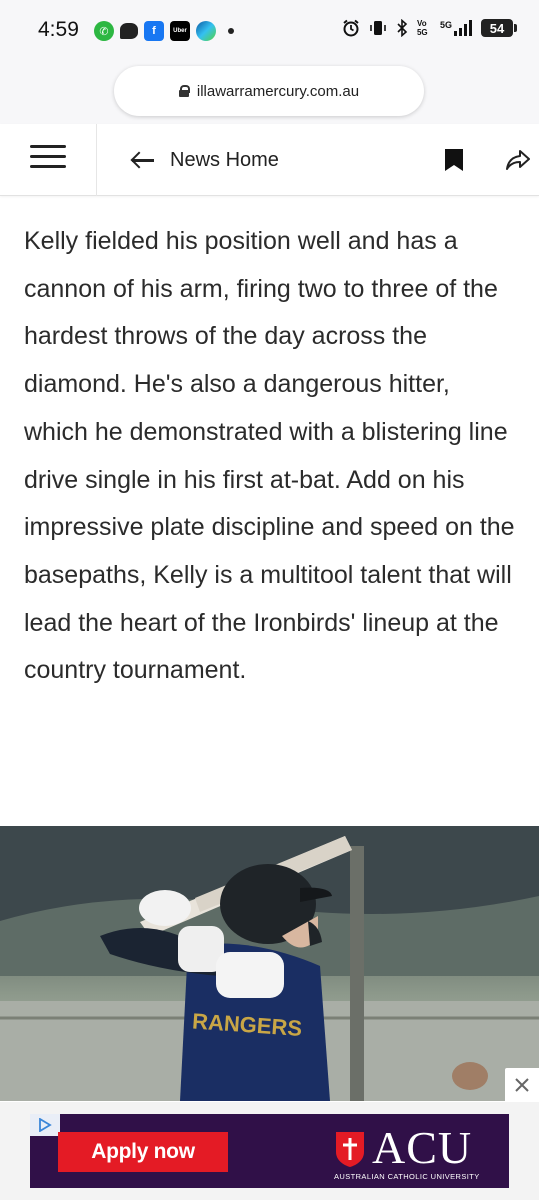 This screenshot has width=539, height=1200. Describe the element at coordinates (104, 31) in the screenshot. I see `whatsapp-icon: ✆` at that location.